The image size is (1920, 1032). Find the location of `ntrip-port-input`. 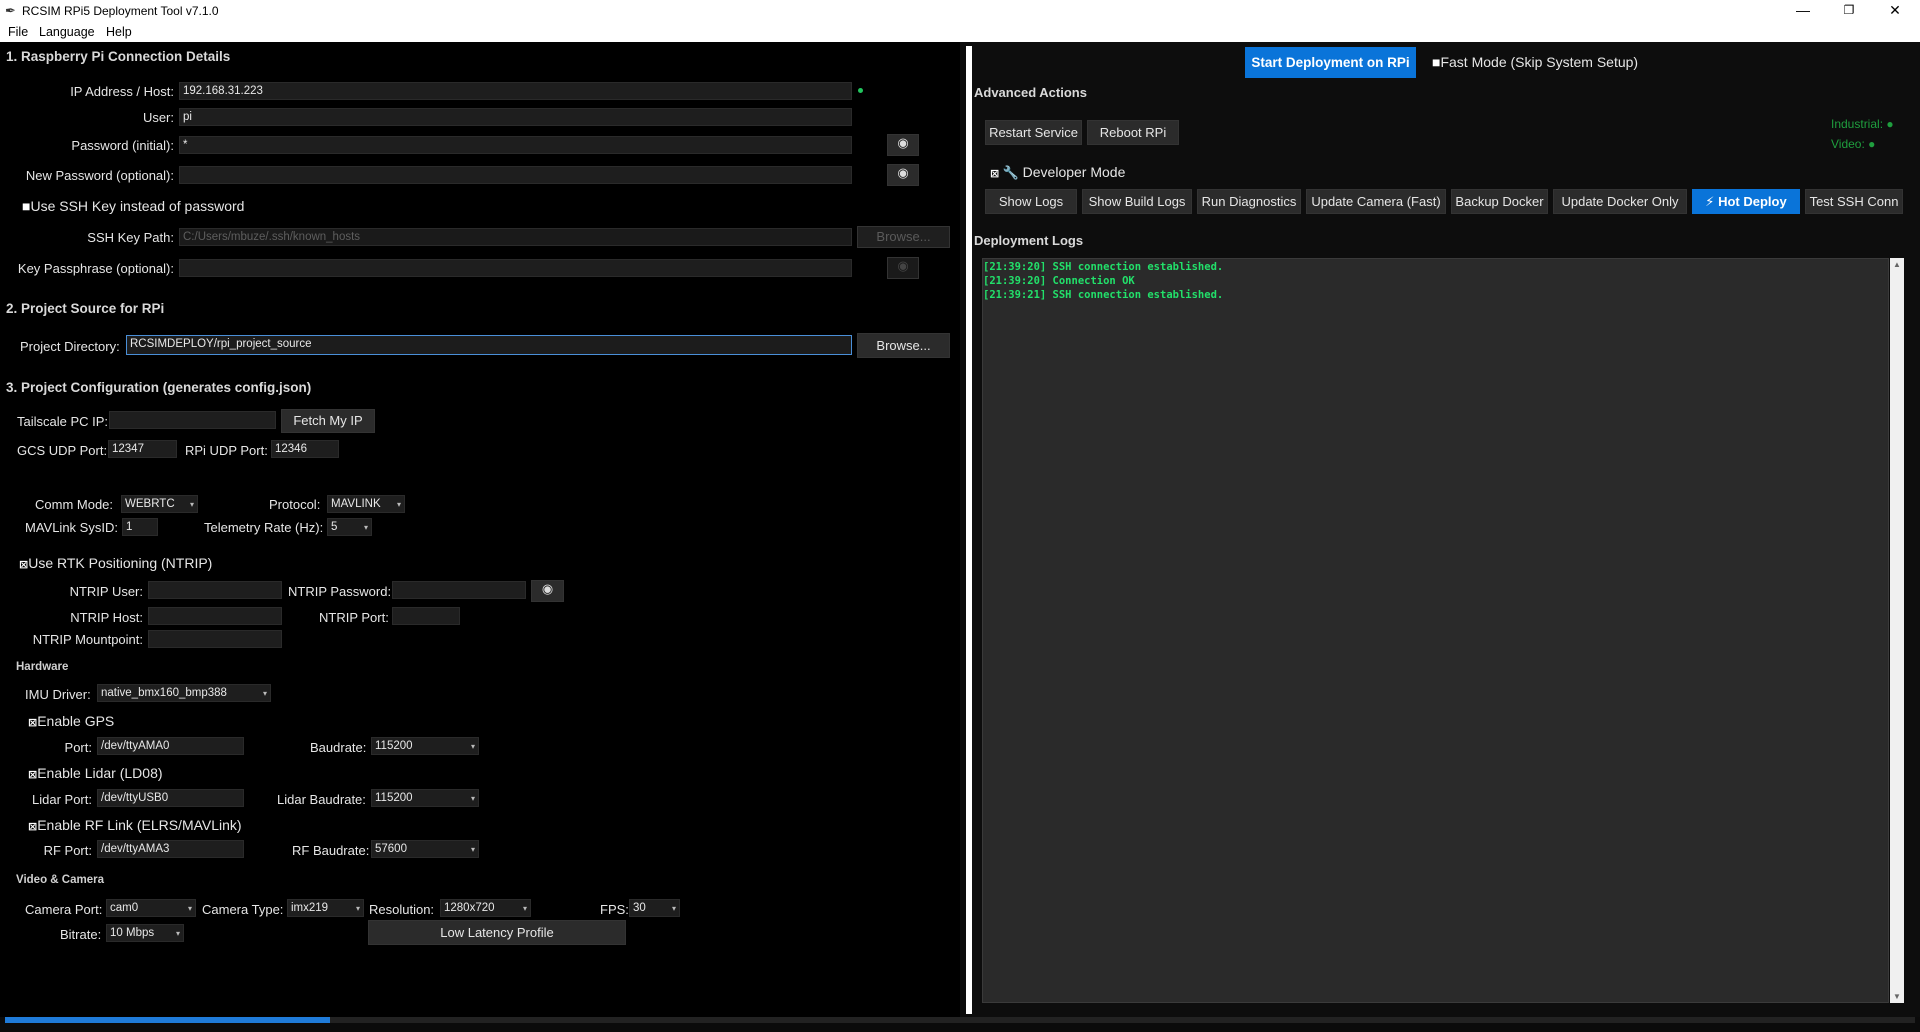

ntrip-port-input is located at coordinates (426, 616).